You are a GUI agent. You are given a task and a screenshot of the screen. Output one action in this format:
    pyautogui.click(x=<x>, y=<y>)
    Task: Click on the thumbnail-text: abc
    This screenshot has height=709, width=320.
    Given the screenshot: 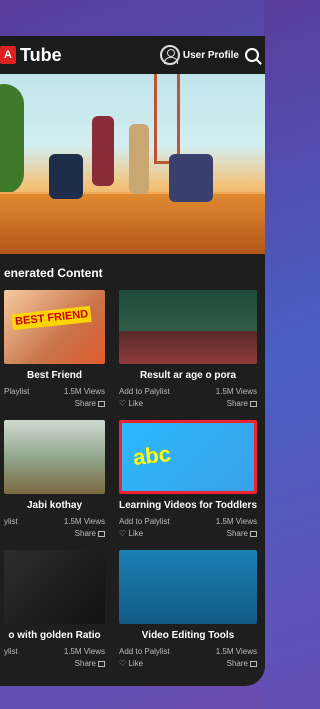 What is the action you would take?
    pyautogui.click(x=152, y=455)
    